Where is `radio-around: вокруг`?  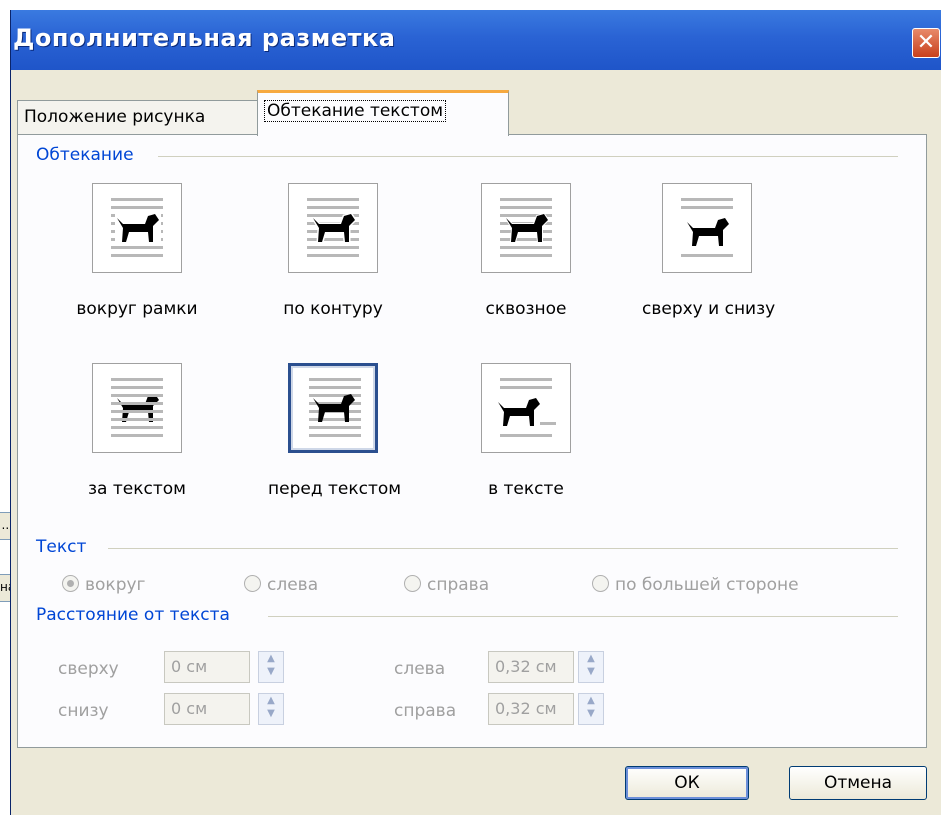
radio-around: вокруг is located at coordinates (103, 585).